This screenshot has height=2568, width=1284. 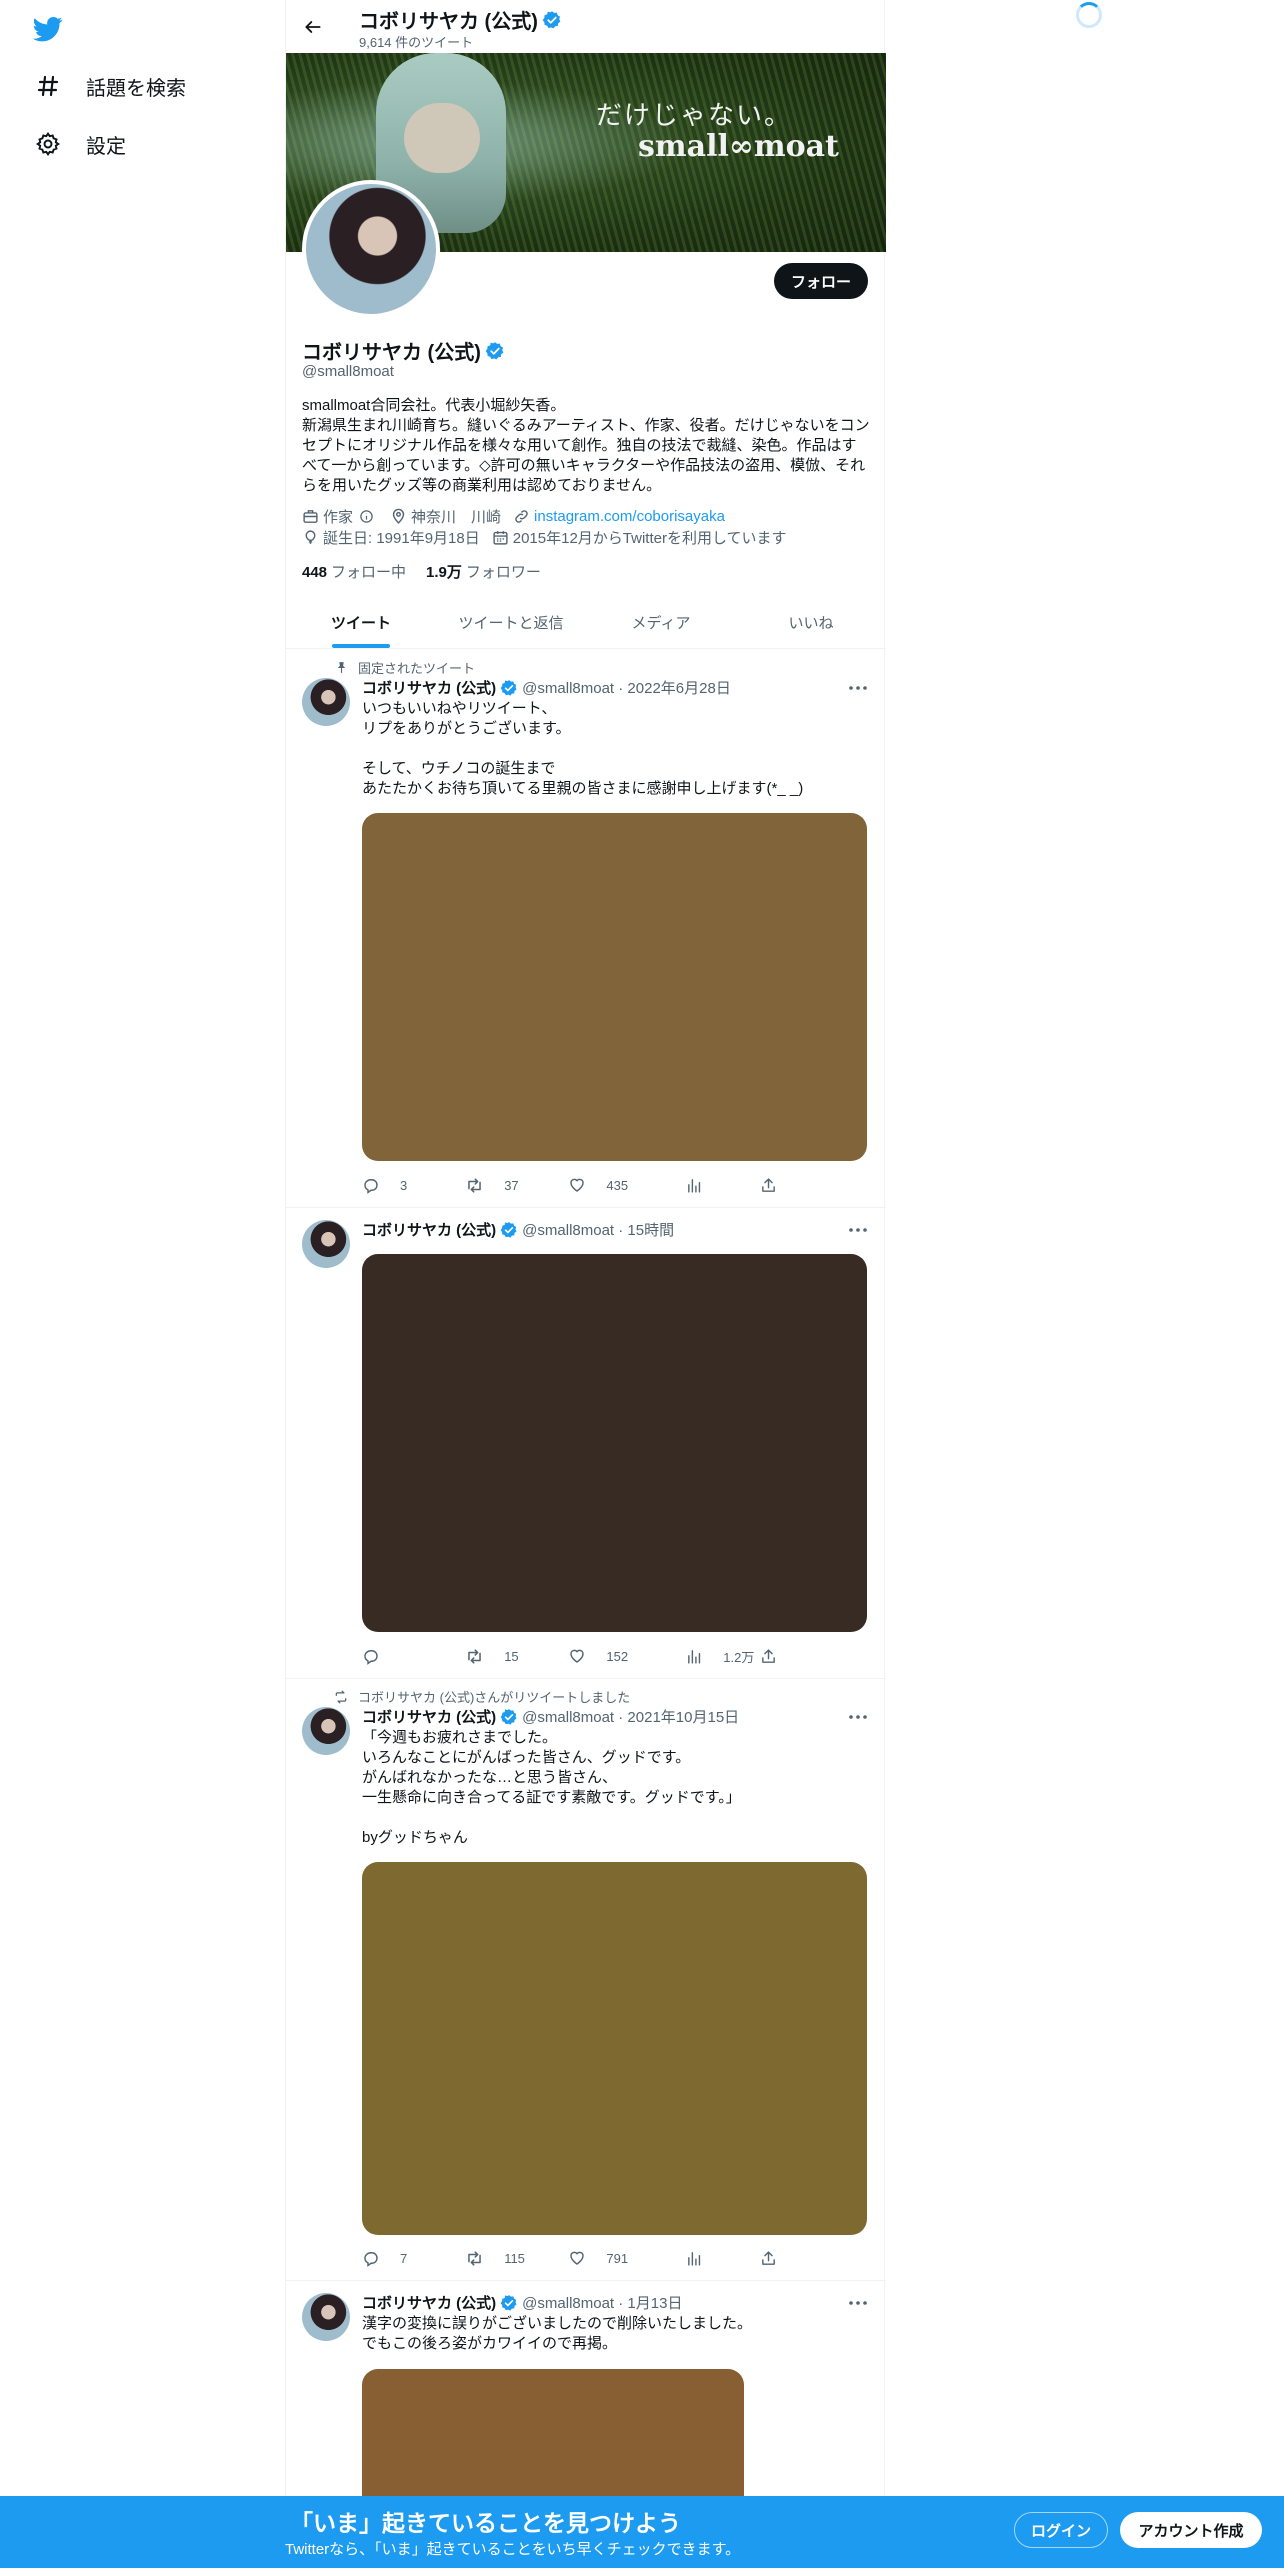 I want to click on share-icon, so click(x=773, y=1185).